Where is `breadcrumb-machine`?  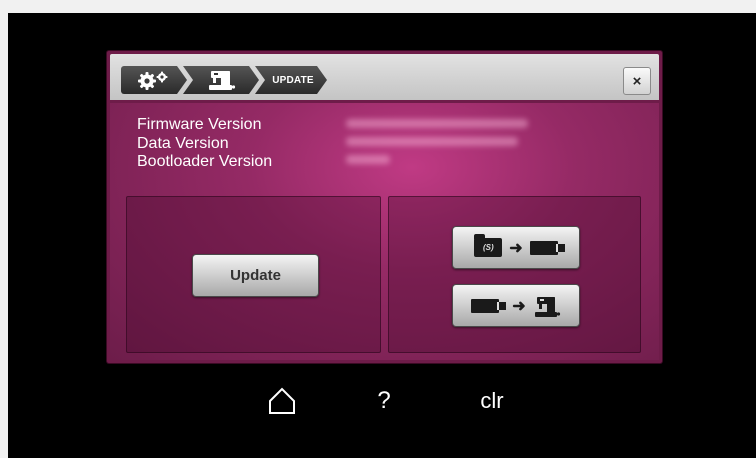
breadcrumb-machine is located at coordinates (221, 80).